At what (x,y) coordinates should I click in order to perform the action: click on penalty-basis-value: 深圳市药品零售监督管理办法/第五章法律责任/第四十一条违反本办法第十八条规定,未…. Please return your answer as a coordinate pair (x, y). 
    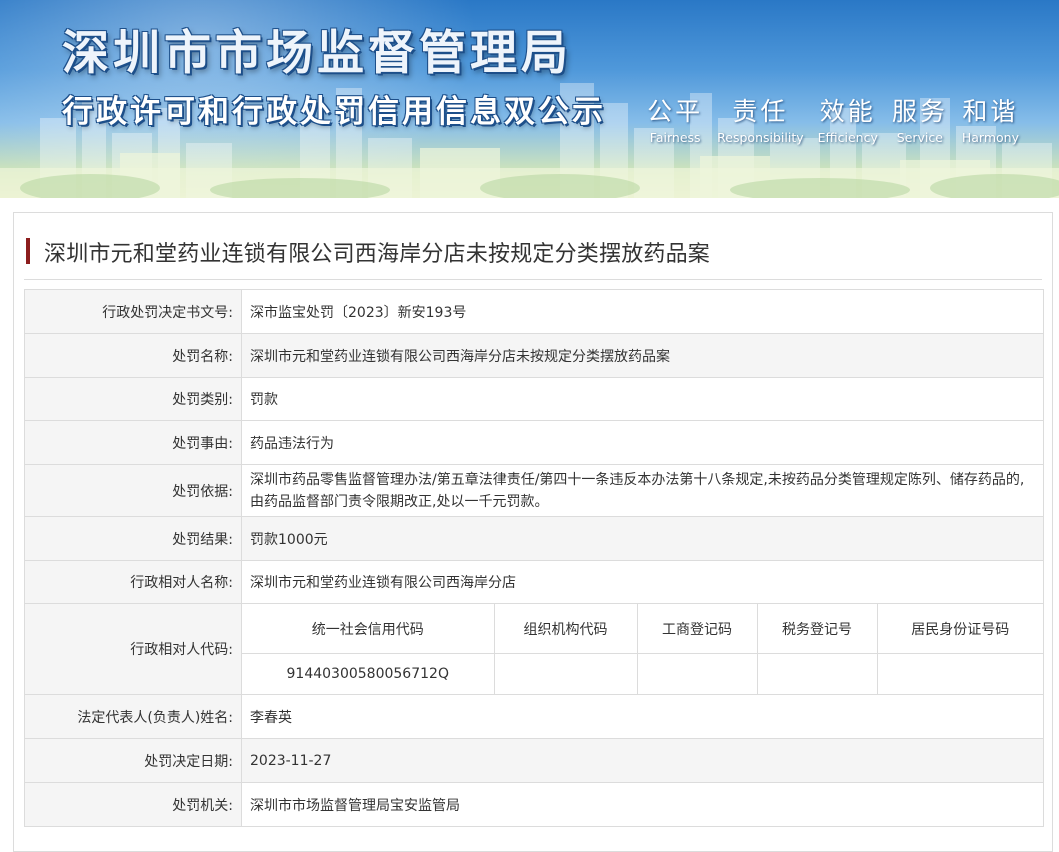
    Looking at the image, I should click on (642, 490).